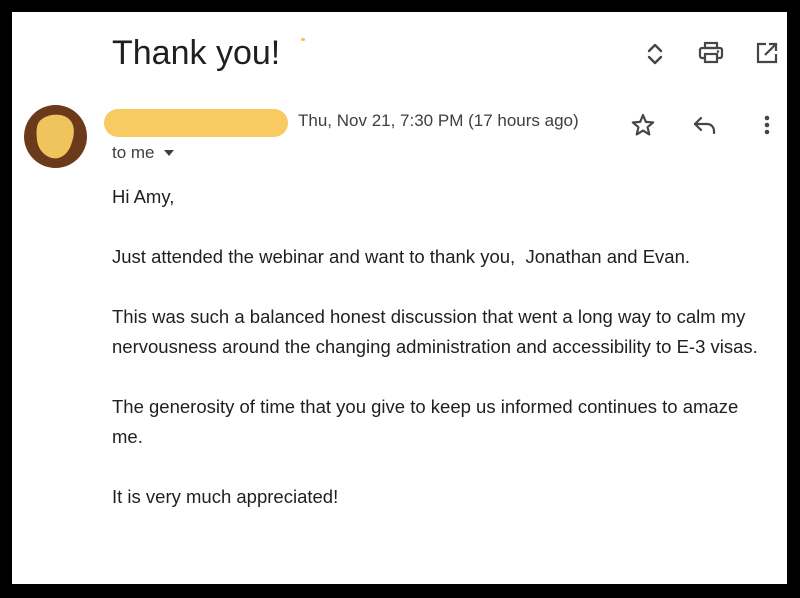  I want to click on more-options-button, so click(767, 125).